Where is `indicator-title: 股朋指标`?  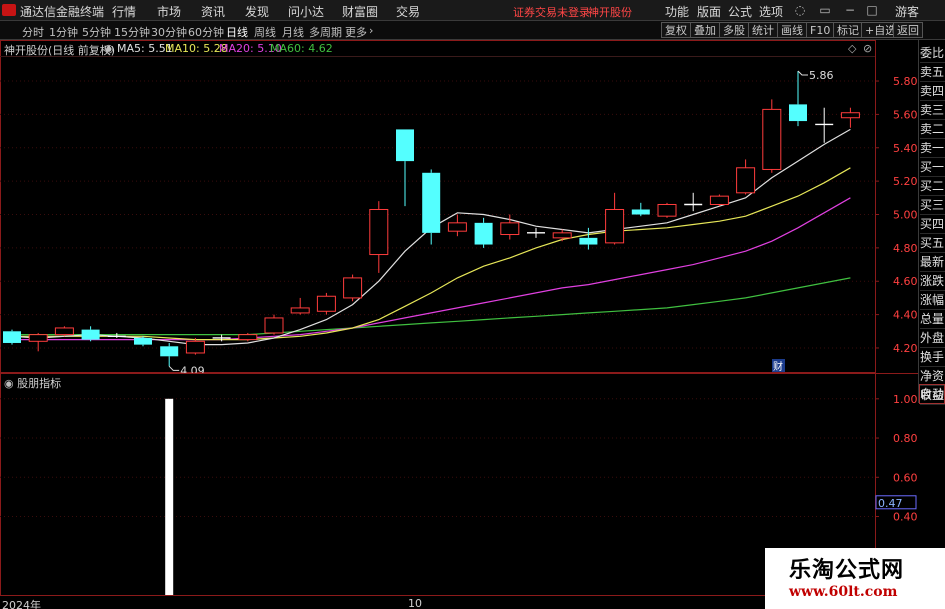 indicator-title: 股朋指标 is located at coordinates (39, 383).